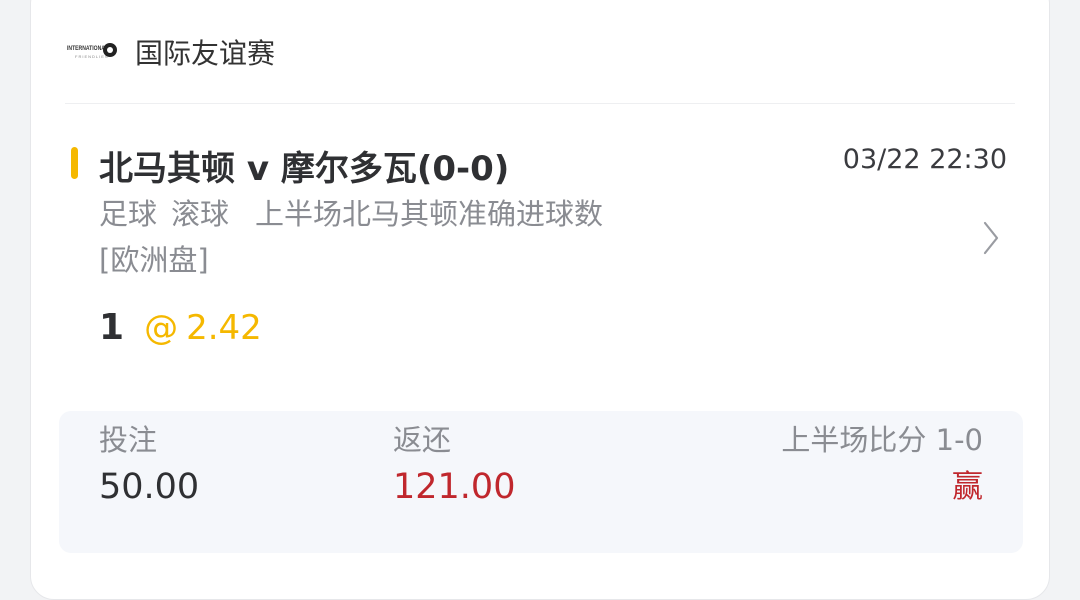 This screenshot has width=1080, height=600. What do you see at coordinates (128, 214) in the screenshot?
I see `sport-label: 足球` at bounding box center [128, 214].